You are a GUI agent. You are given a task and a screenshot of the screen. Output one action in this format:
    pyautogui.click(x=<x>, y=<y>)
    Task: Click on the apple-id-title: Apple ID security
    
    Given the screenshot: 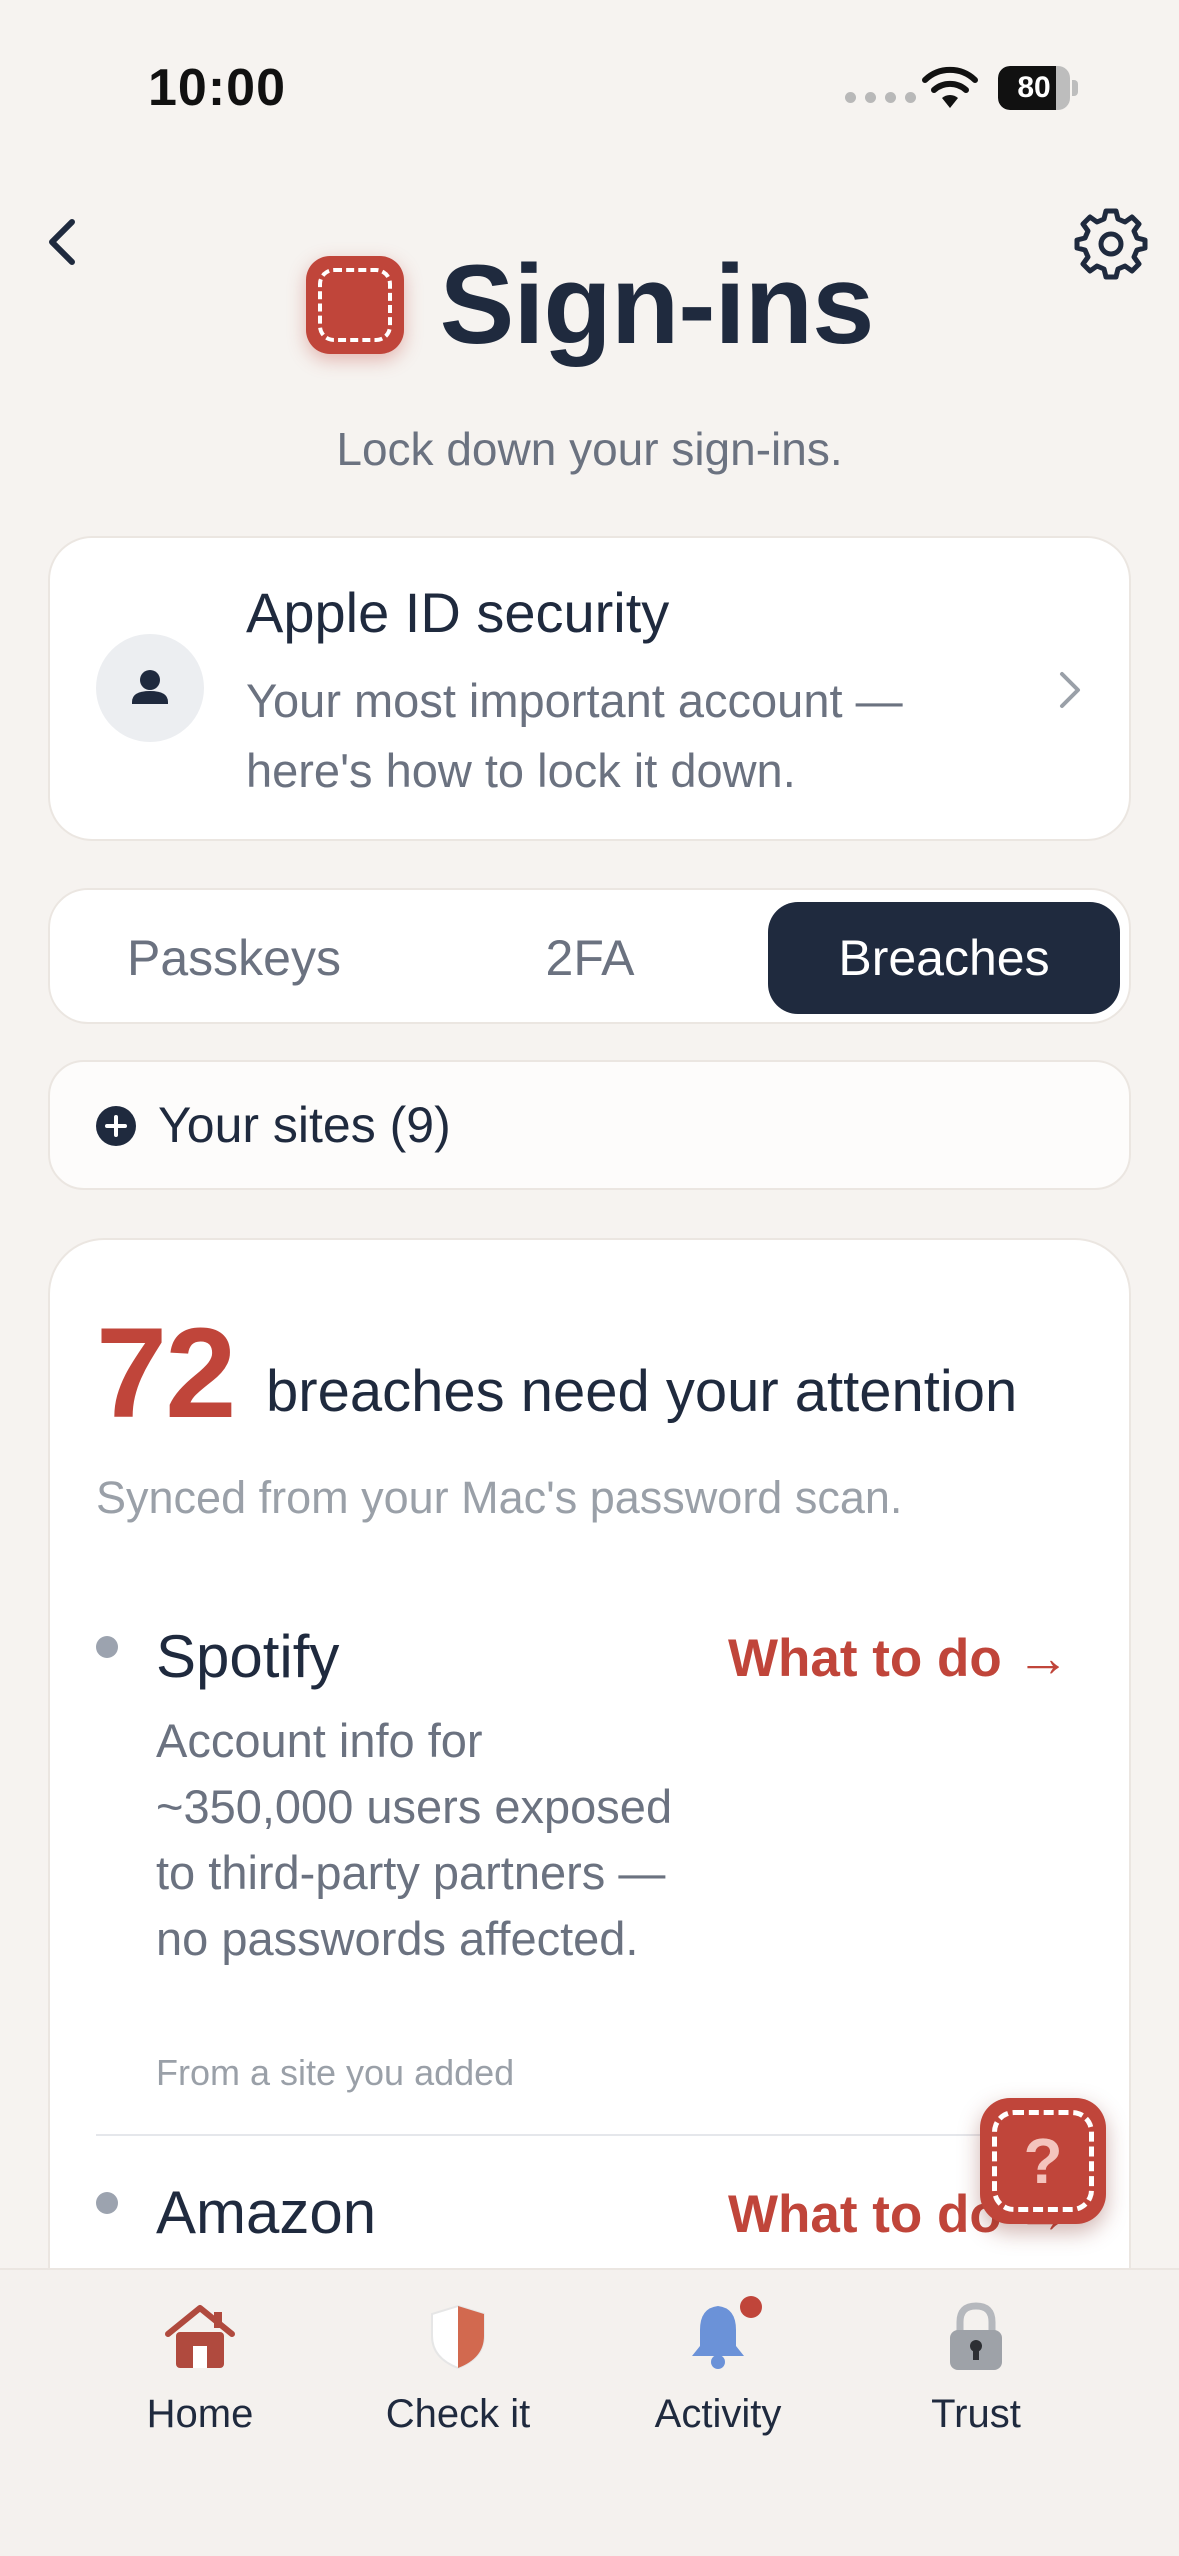 What is the action you would take?
    pyautogui.click(x=458, y=612)
    